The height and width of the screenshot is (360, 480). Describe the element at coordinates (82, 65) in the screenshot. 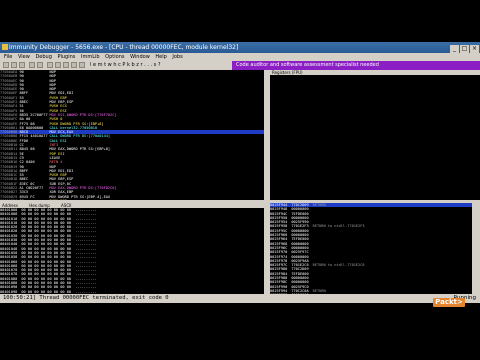

I see `execute-till-return-icon` at that location.